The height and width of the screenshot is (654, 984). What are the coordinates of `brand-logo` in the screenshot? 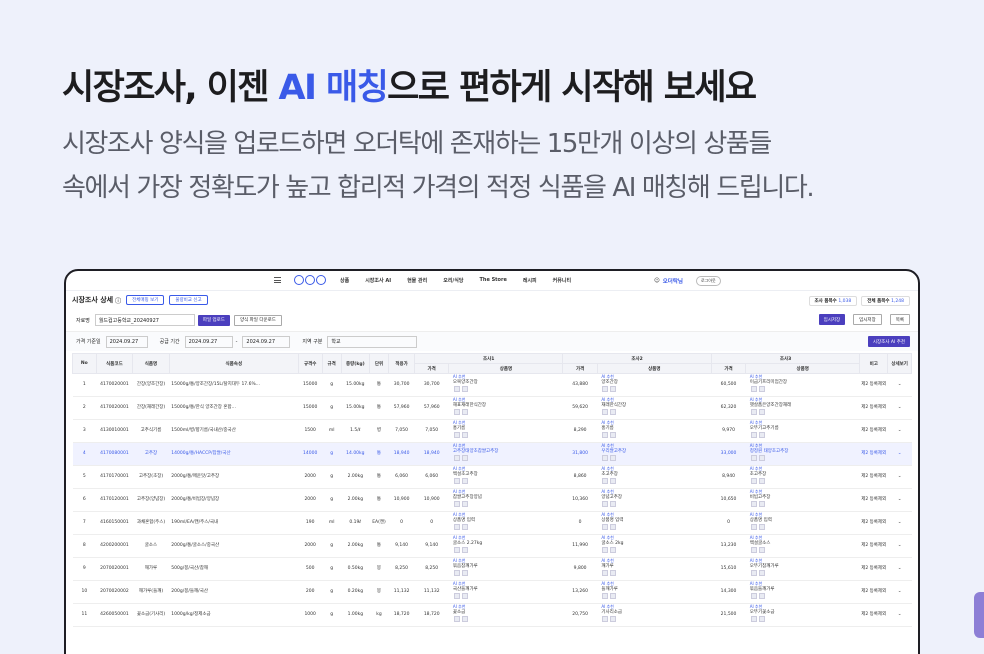 It's located at (310, 280).